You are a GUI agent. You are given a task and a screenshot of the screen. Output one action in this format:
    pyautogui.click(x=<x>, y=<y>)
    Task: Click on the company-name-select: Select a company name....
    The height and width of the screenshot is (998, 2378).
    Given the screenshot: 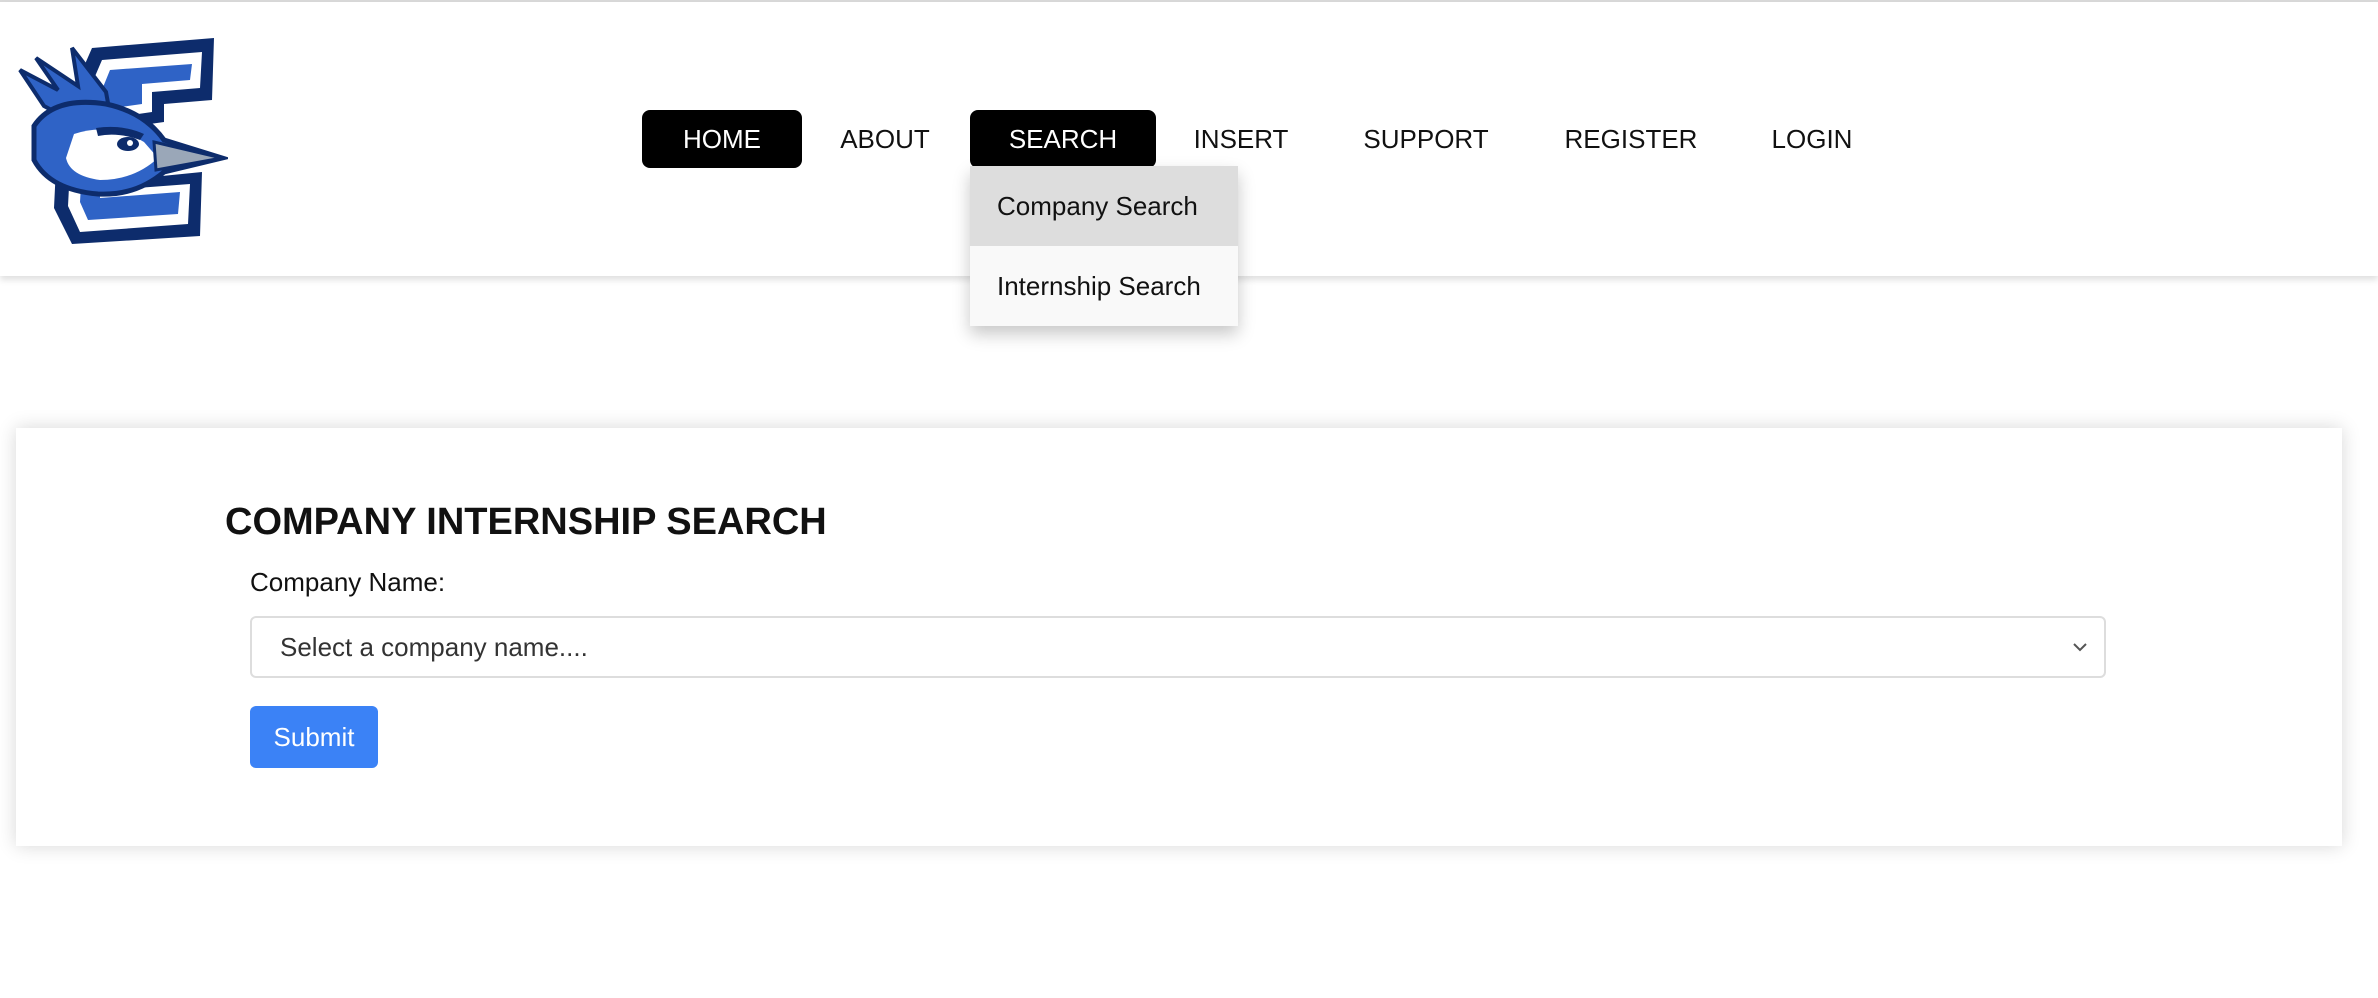 What is the action you would take?
    pyautogui.click(x=1178, y=647)
    